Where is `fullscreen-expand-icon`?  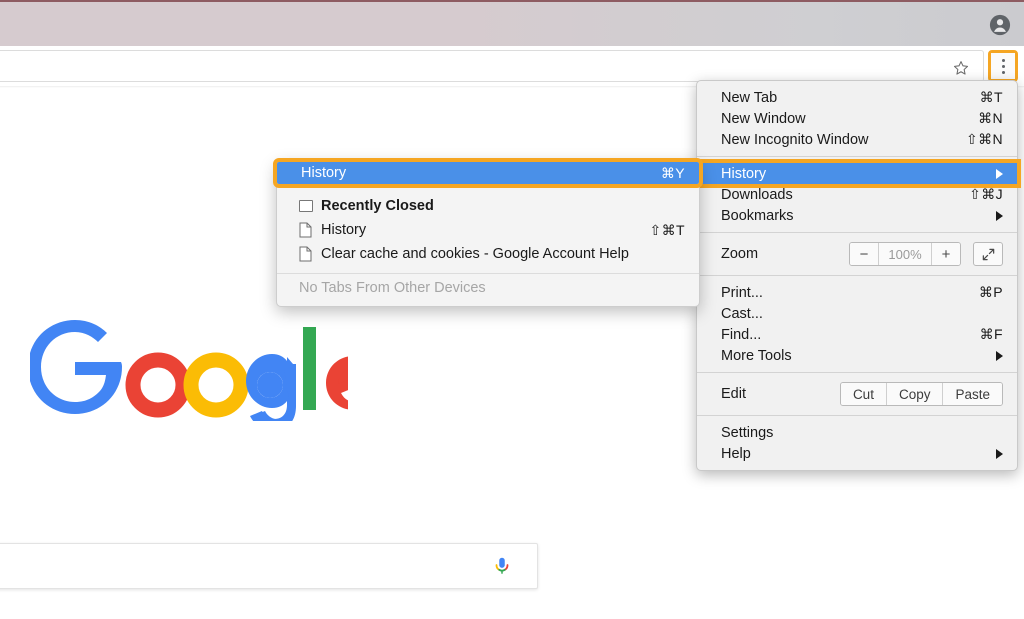
fullscreen-expand-icon is located at coordinates (988, 254).